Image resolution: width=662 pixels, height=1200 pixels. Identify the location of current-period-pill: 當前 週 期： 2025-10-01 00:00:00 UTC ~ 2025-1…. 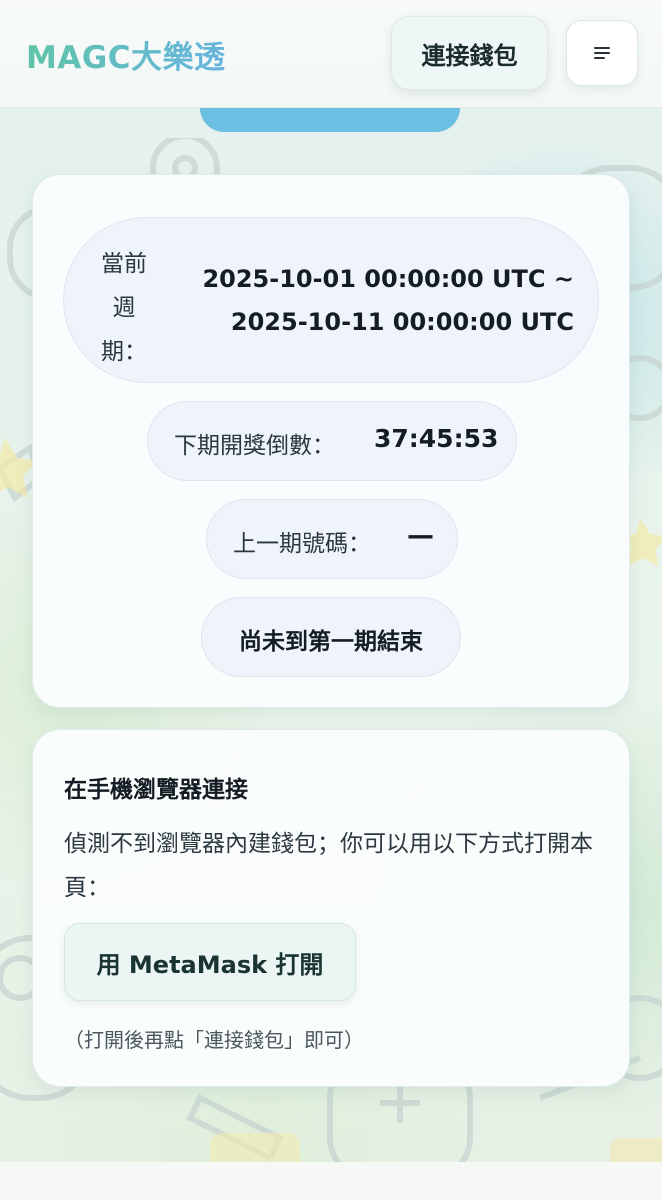
(331, 300).